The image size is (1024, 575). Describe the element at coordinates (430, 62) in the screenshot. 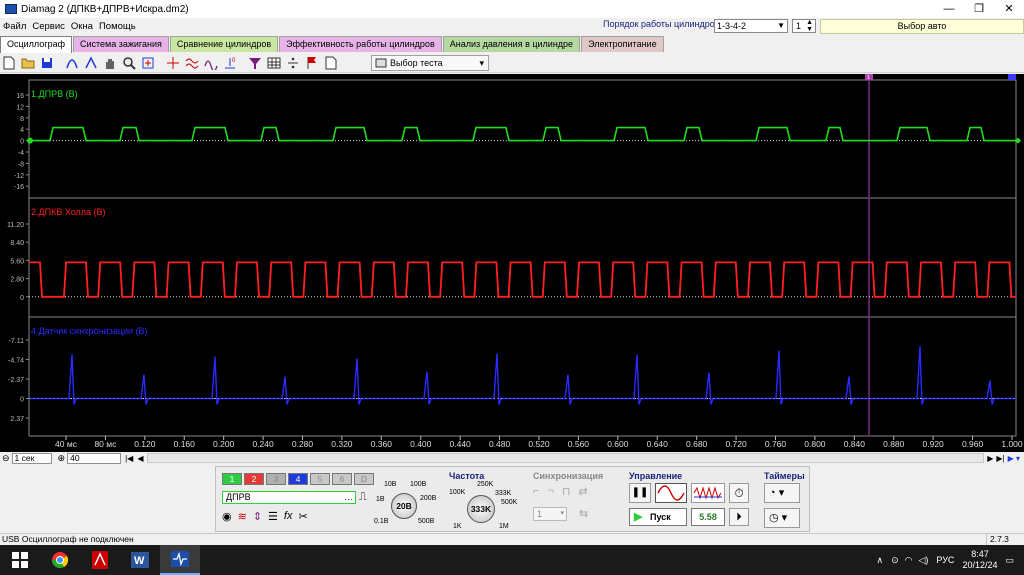

I see `test-select-dropdown: Выбор теста` at that location.